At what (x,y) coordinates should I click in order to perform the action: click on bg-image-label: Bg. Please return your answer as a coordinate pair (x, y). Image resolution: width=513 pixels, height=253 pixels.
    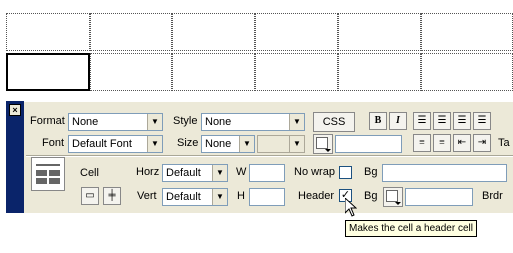
    Looking at the image, I should click on (371, 172).